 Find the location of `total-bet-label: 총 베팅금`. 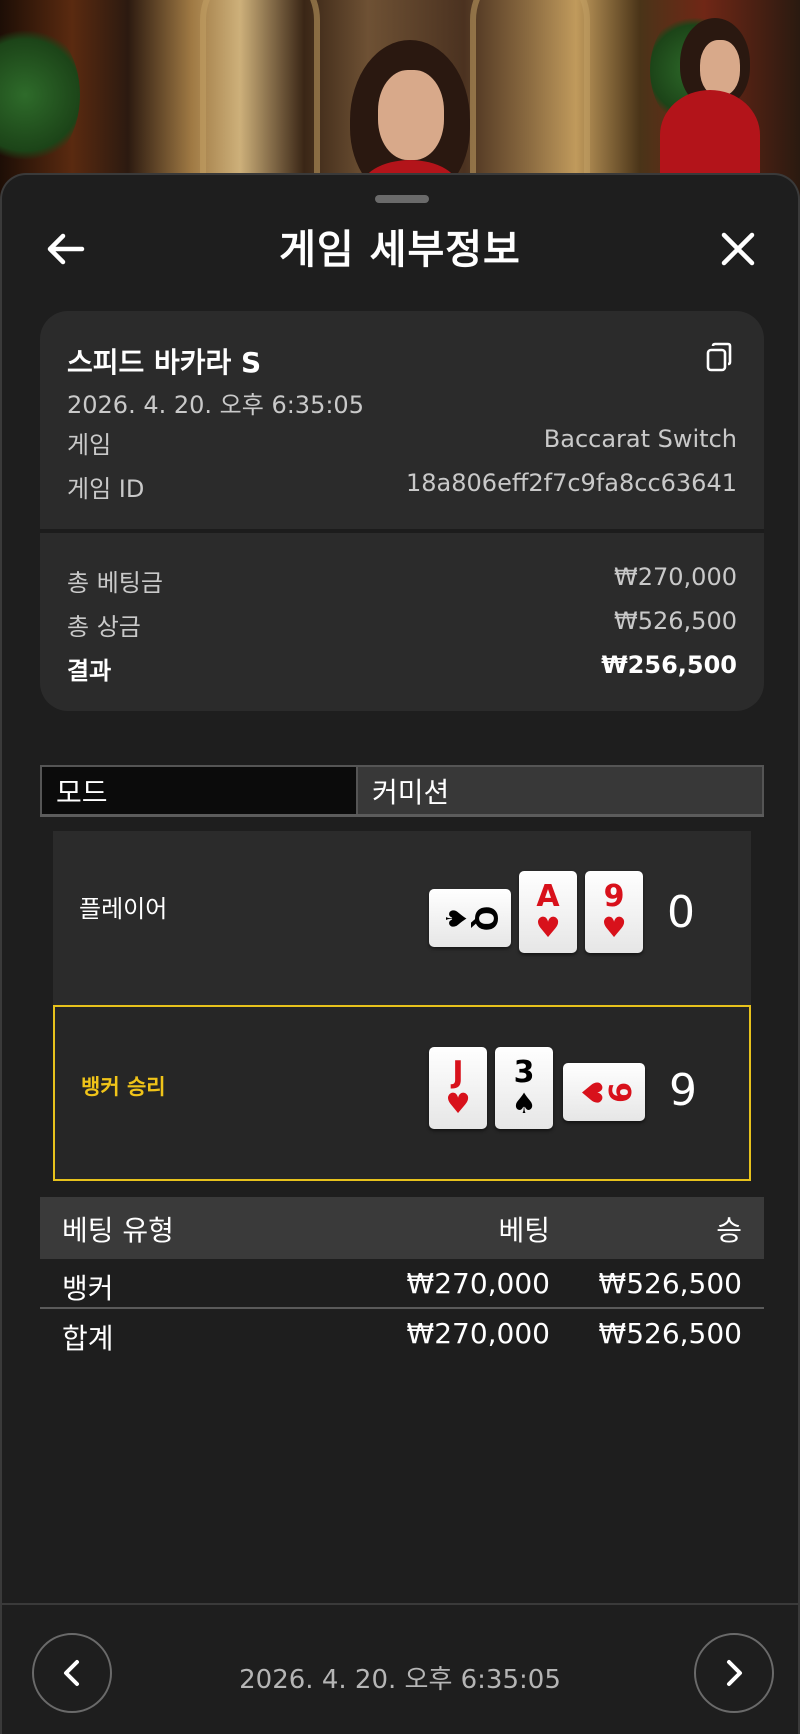

total-bet-label: 총 베팅금 is located at coordinates (115, 583).